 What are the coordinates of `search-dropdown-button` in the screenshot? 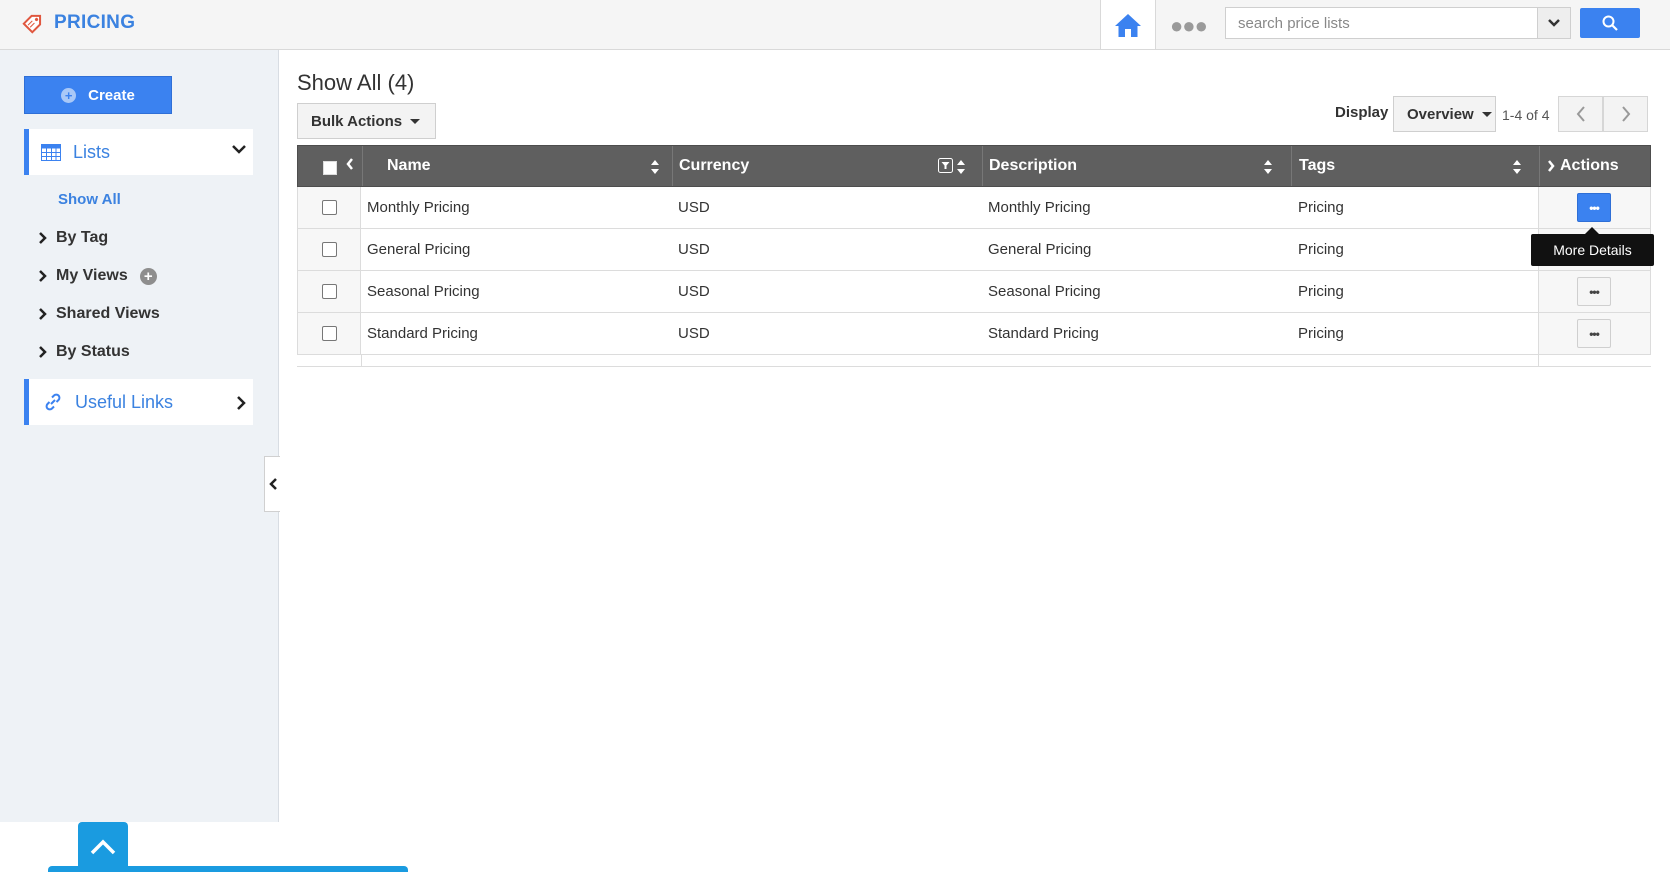 It's located at (1553, 23).